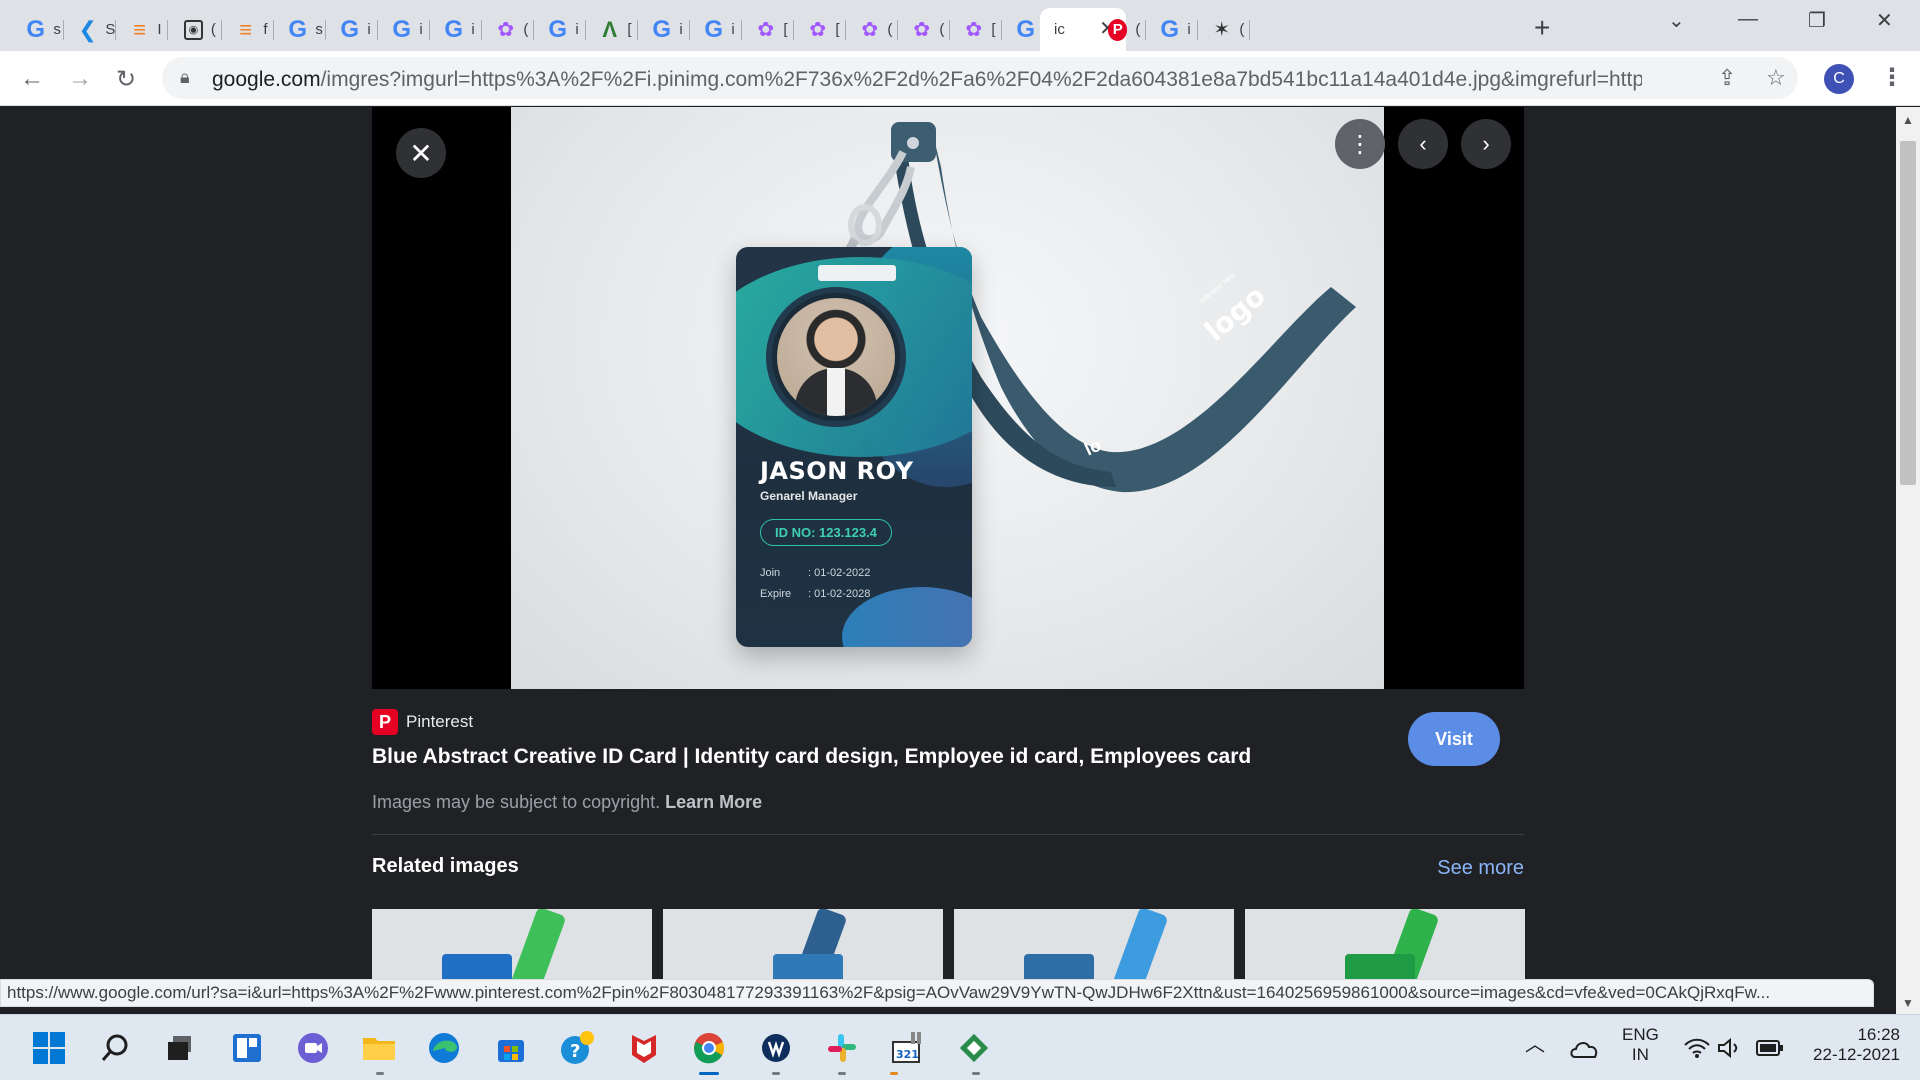  Describe the element at coordinates (49, 1048) in the screenshot. I see `windows-start-icon` at that location.